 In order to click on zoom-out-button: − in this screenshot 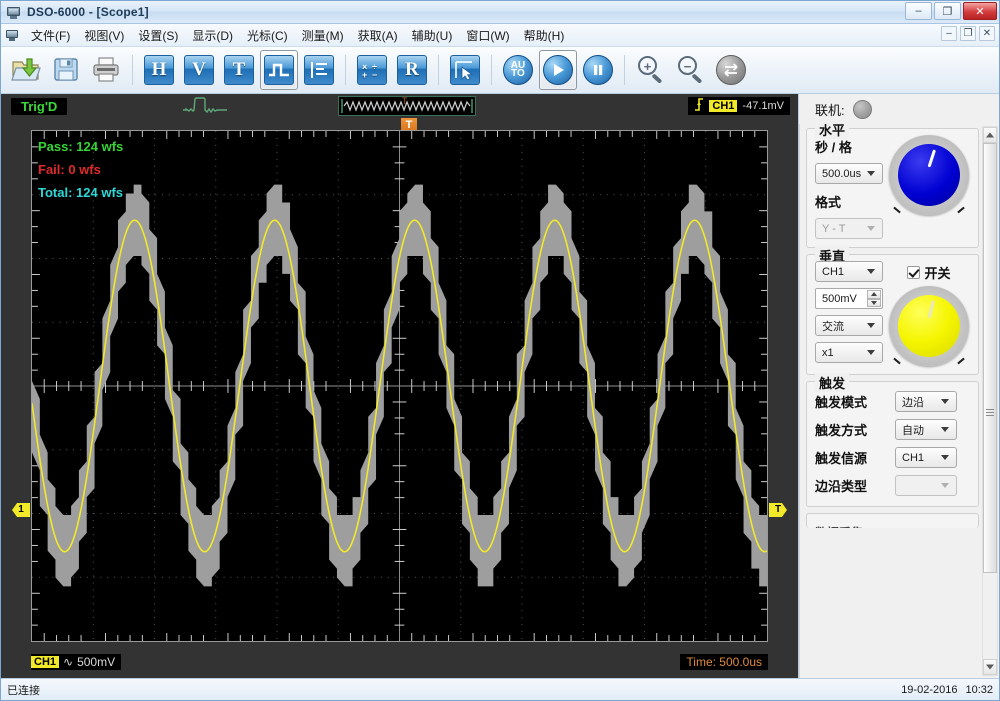, I will do `click(691, 70)`.